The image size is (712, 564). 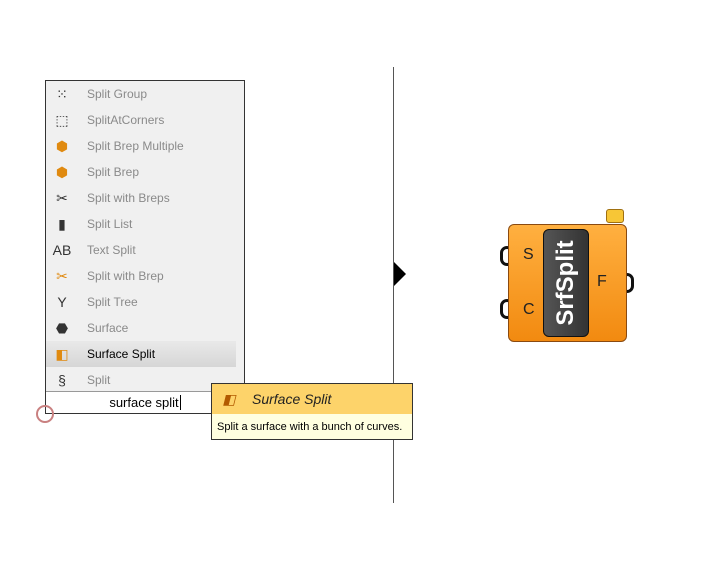 I want to click on text-split-icon: AB, so click(x=62, y=250).